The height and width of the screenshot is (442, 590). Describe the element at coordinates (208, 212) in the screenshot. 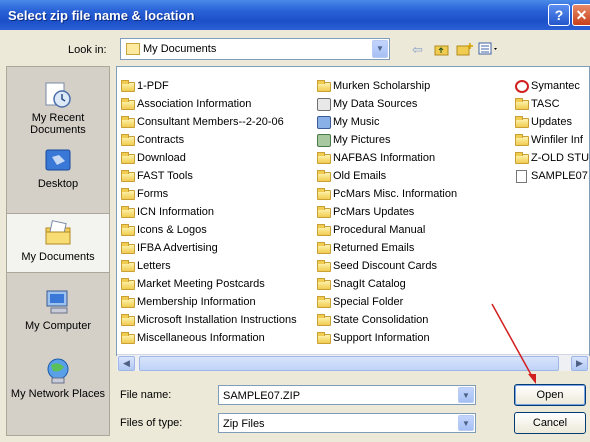

I see `list-item: ICN Information` at that location.